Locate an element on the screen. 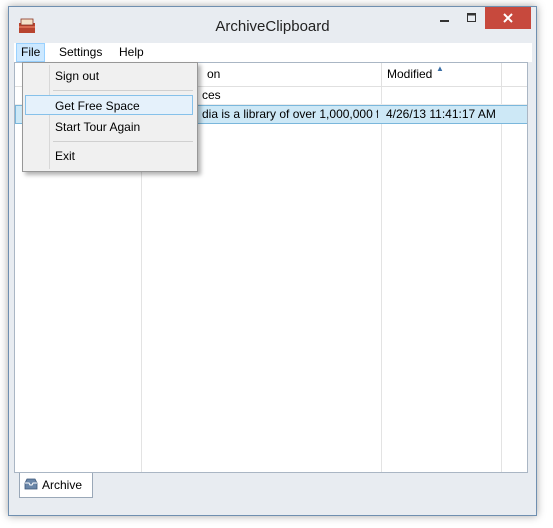  close-icon is located at coordinates (508, 18).